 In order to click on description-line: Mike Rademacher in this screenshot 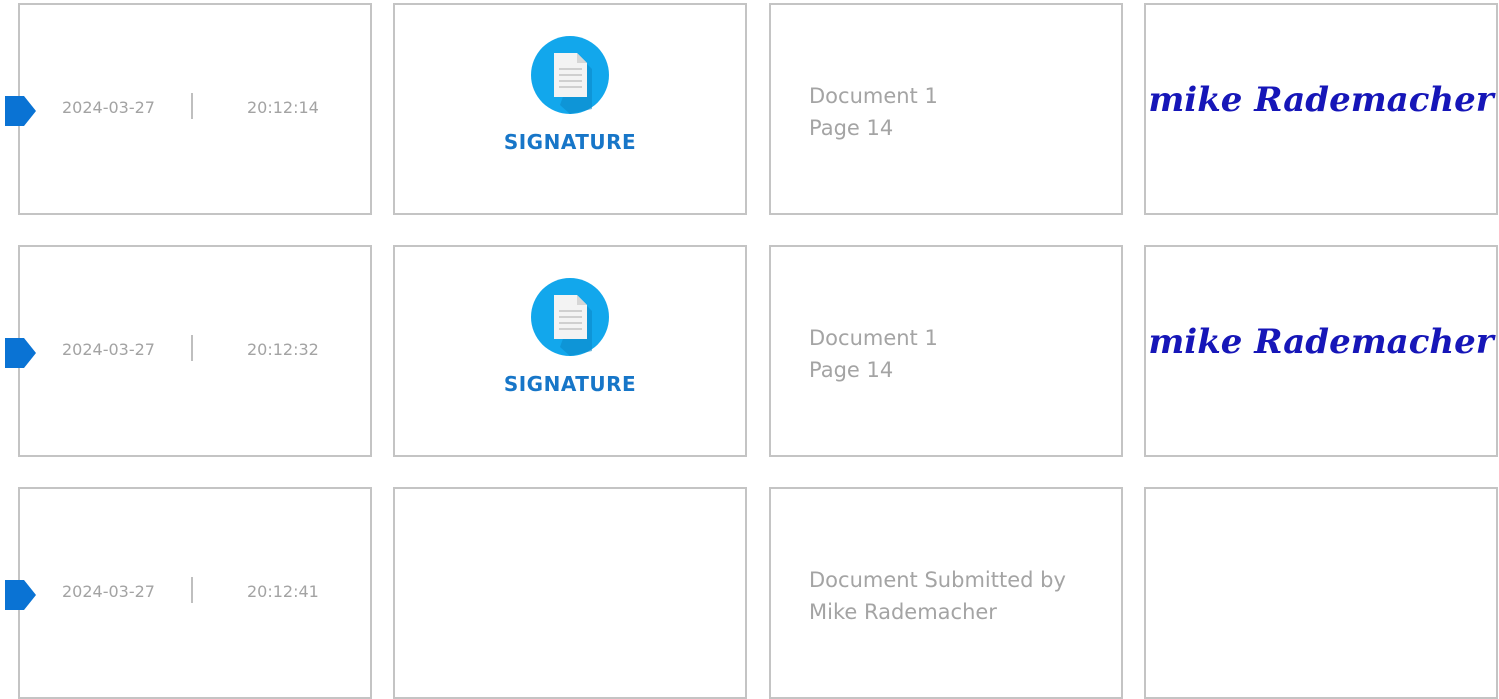, I will do `click(903, 612)`.